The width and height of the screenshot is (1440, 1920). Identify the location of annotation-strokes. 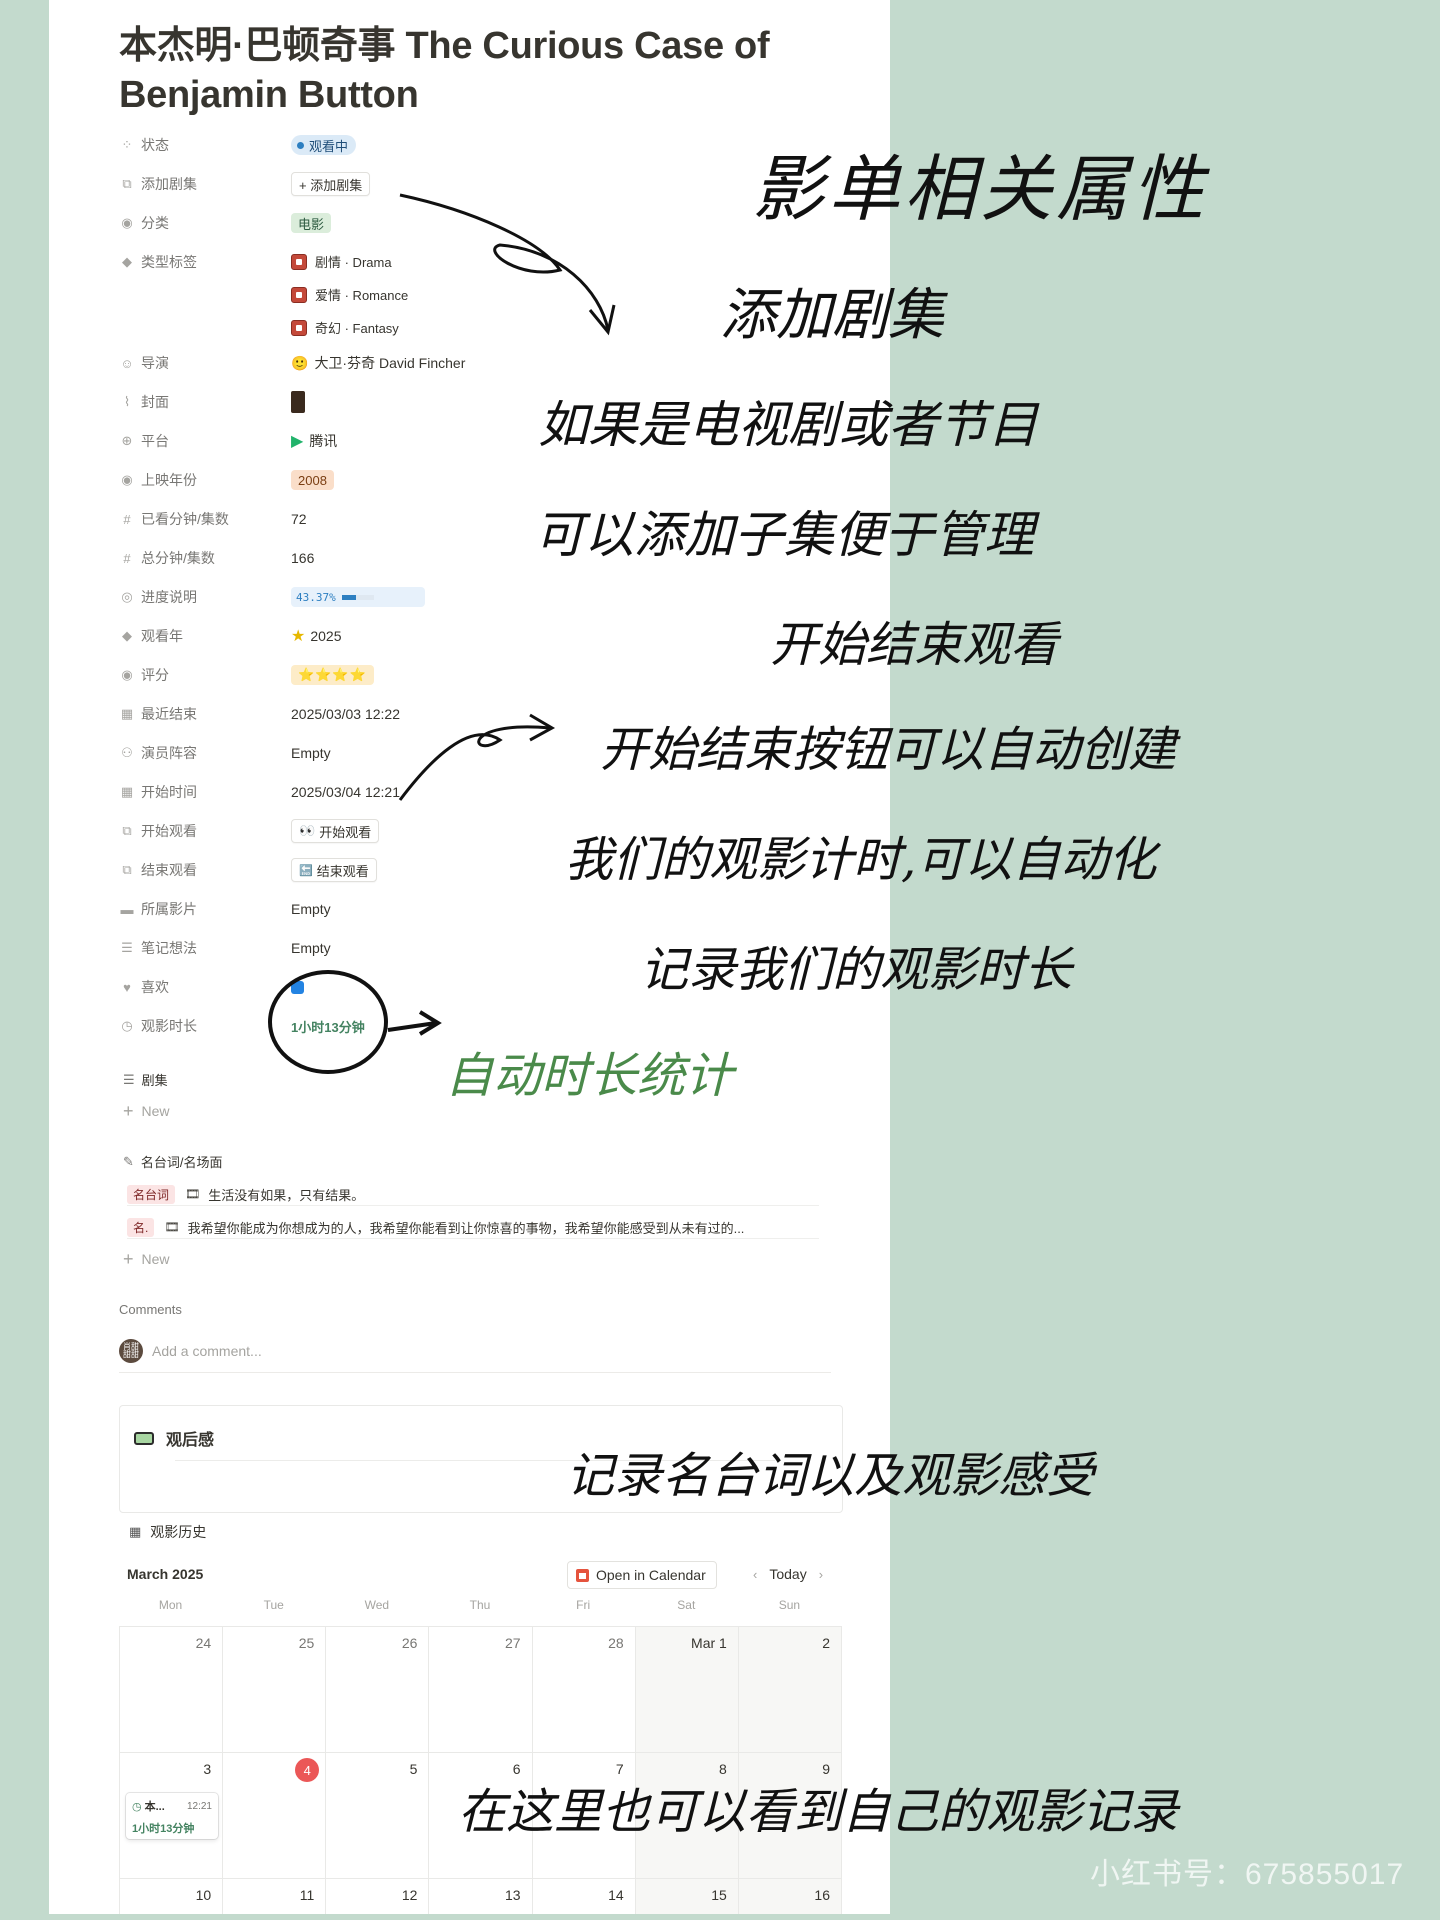
(442, 633).